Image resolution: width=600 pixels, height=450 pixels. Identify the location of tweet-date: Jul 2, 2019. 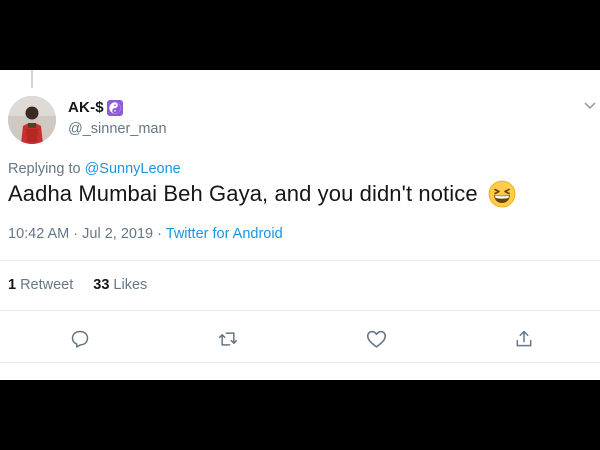
(117, 234).